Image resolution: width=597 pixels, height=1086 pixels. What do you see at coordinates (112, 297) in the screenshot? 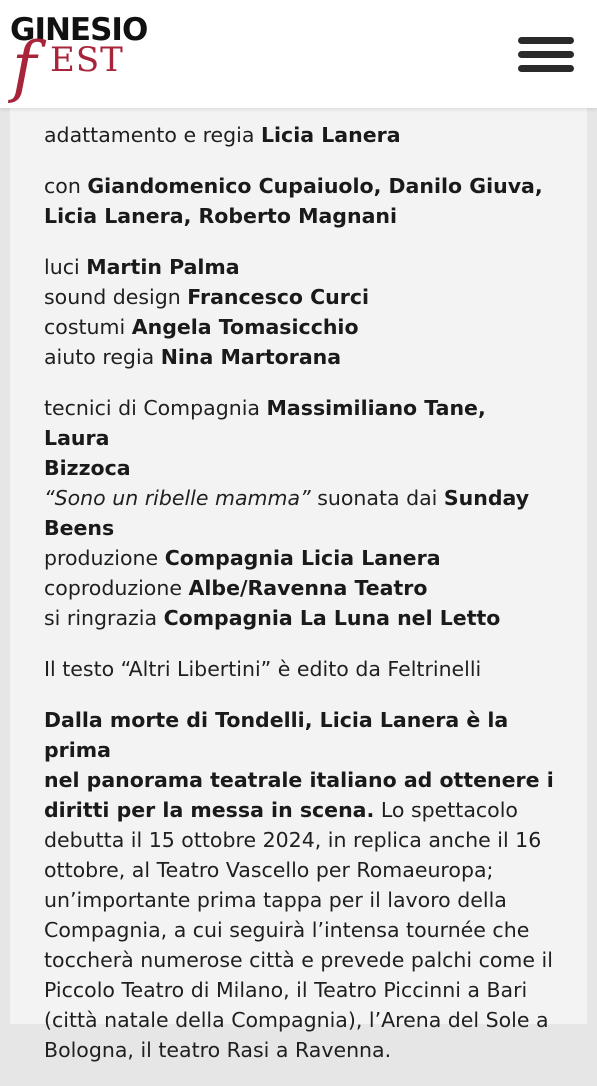
I see `credit-label: sound design` at bounding box center [112, 297].